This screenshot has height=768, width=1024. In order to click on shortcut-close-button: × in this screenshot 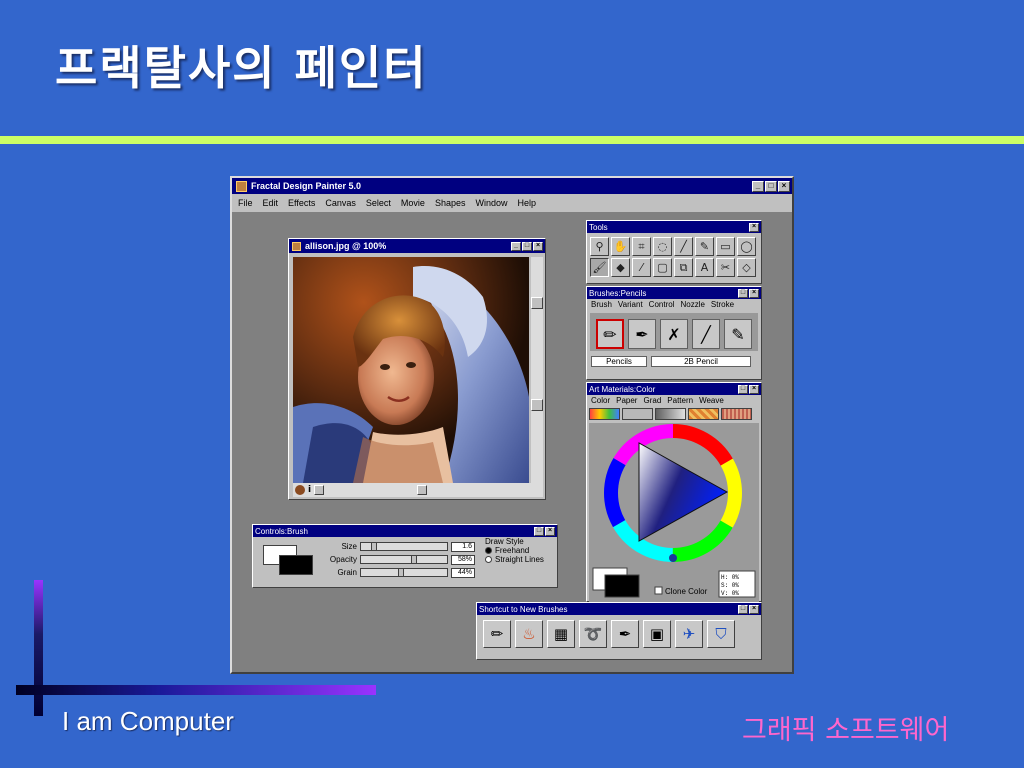, I will do `click(754, 609)`.